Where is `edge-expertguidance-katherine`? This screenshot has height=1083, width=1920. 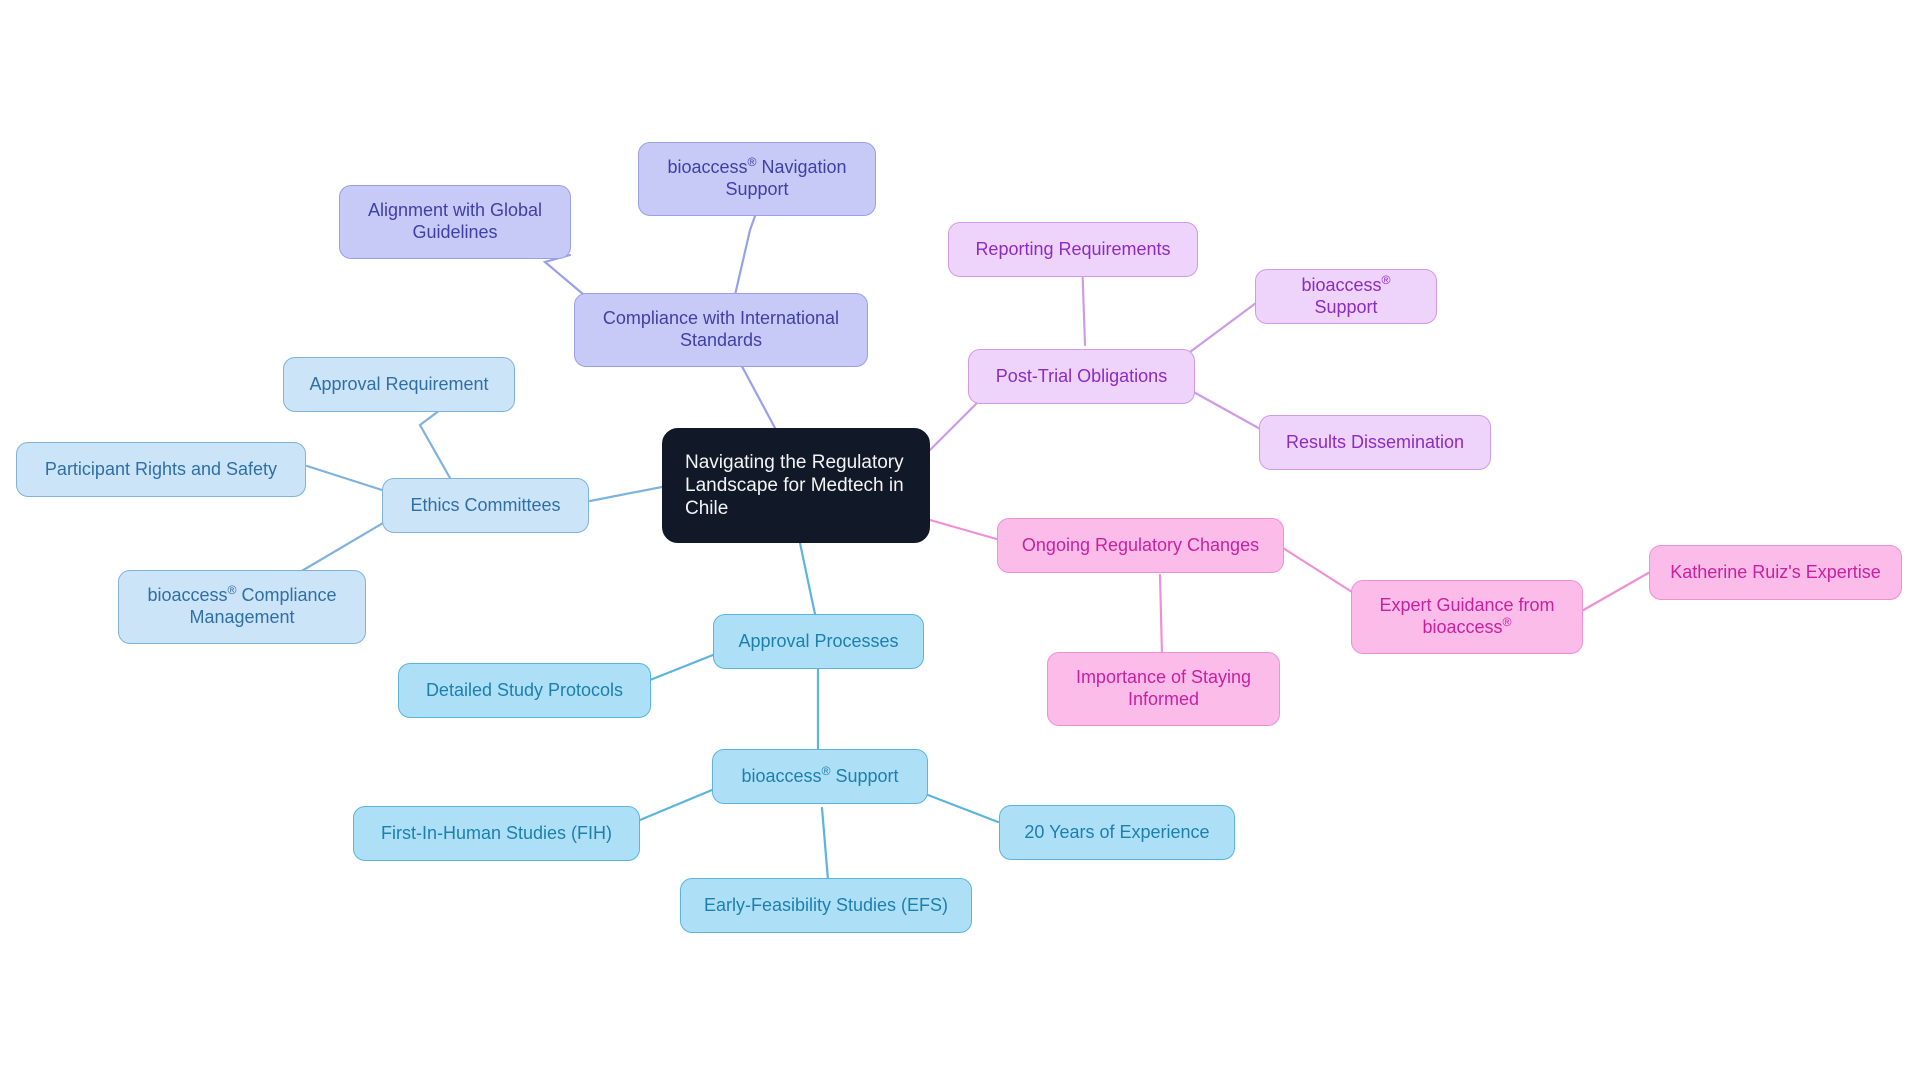
edge-expertguidance-katherine is located at coordinates (1615, 592).